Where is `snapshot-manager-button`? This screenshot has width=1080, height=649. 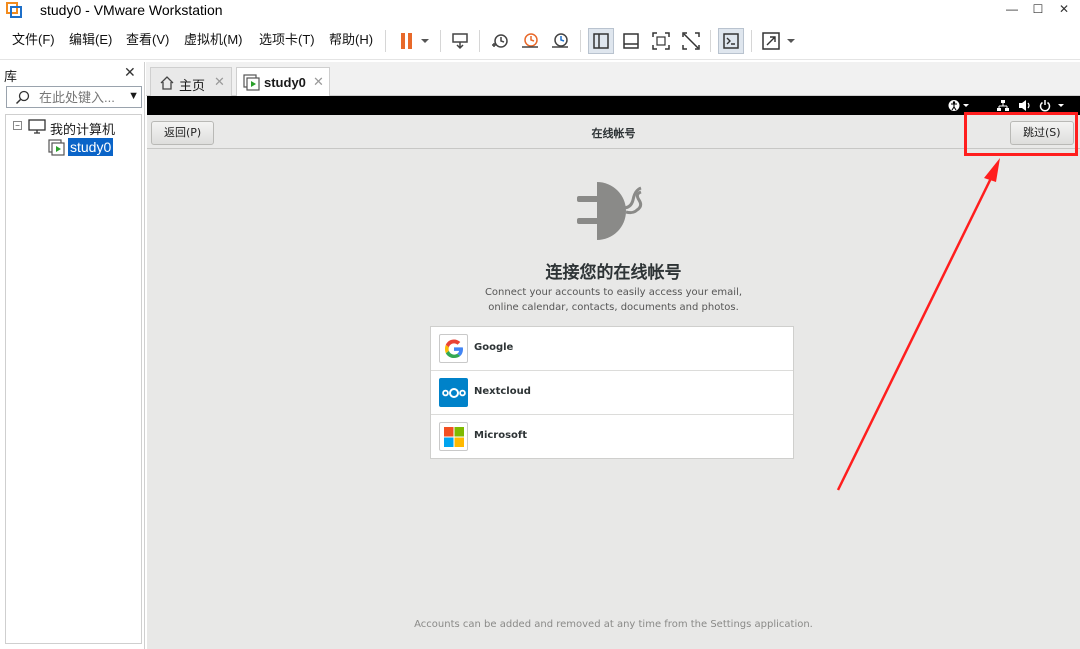
snapshot-manager-button is located at coordinates (560, 41).